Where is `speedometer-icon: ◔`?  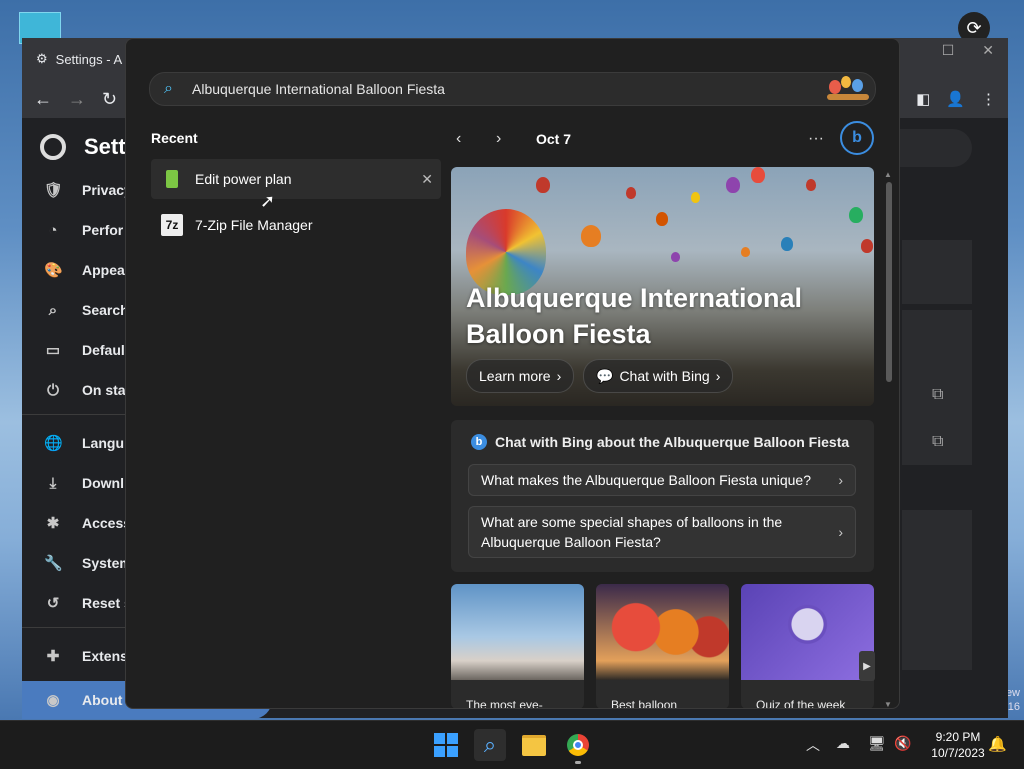 speedometer-icon: ◔ is located at coordinates (53, 230).